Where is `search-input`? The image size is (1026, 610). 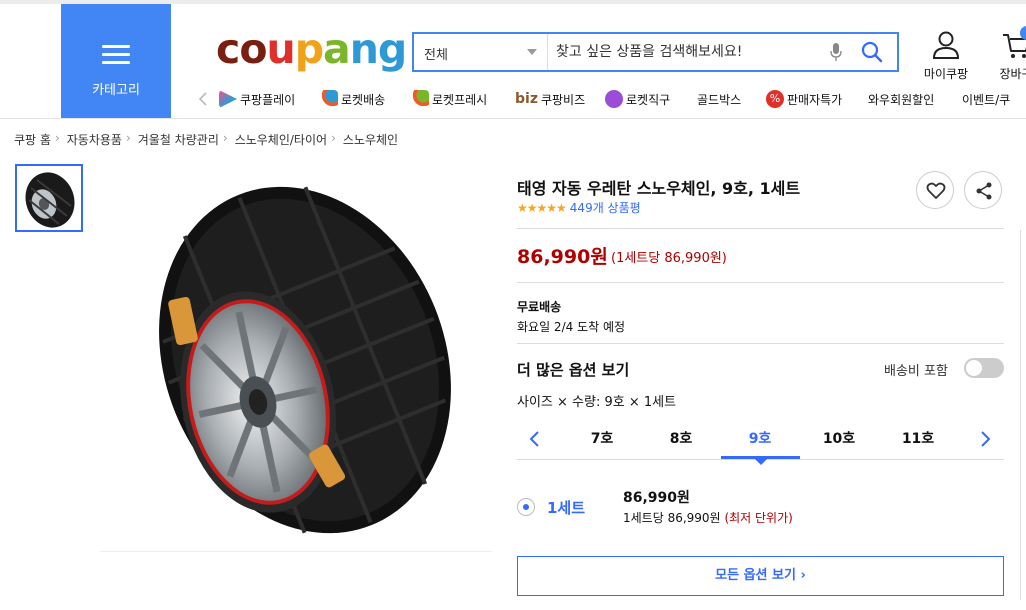 search-input is located at coordinates (691, 52).